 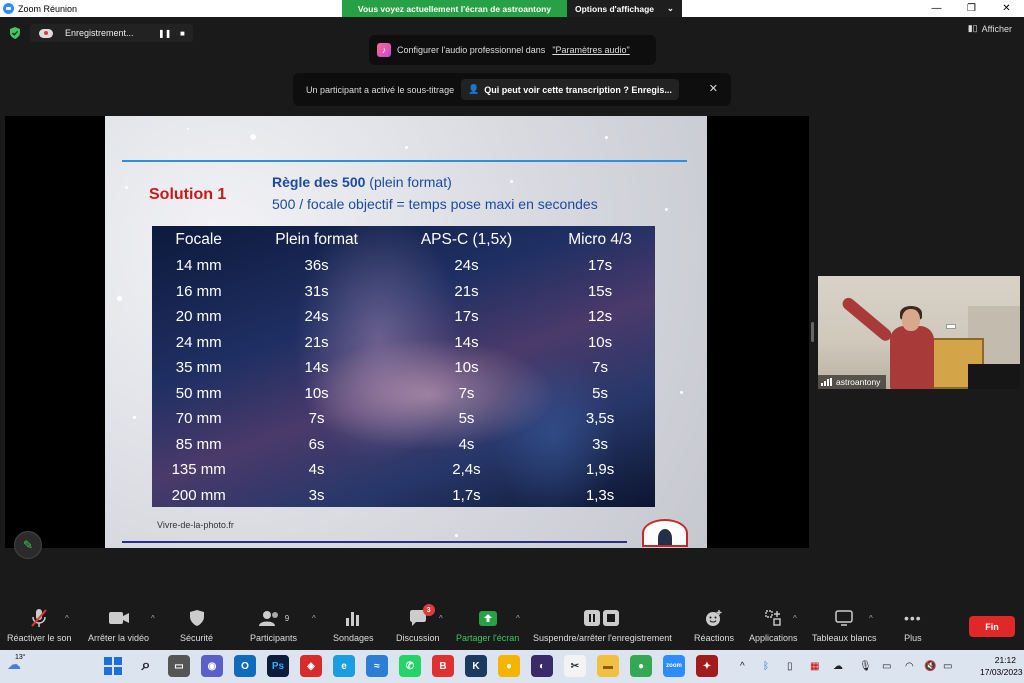 I want to click on polls-bar-chart-icon, so click(x=353, y=618).